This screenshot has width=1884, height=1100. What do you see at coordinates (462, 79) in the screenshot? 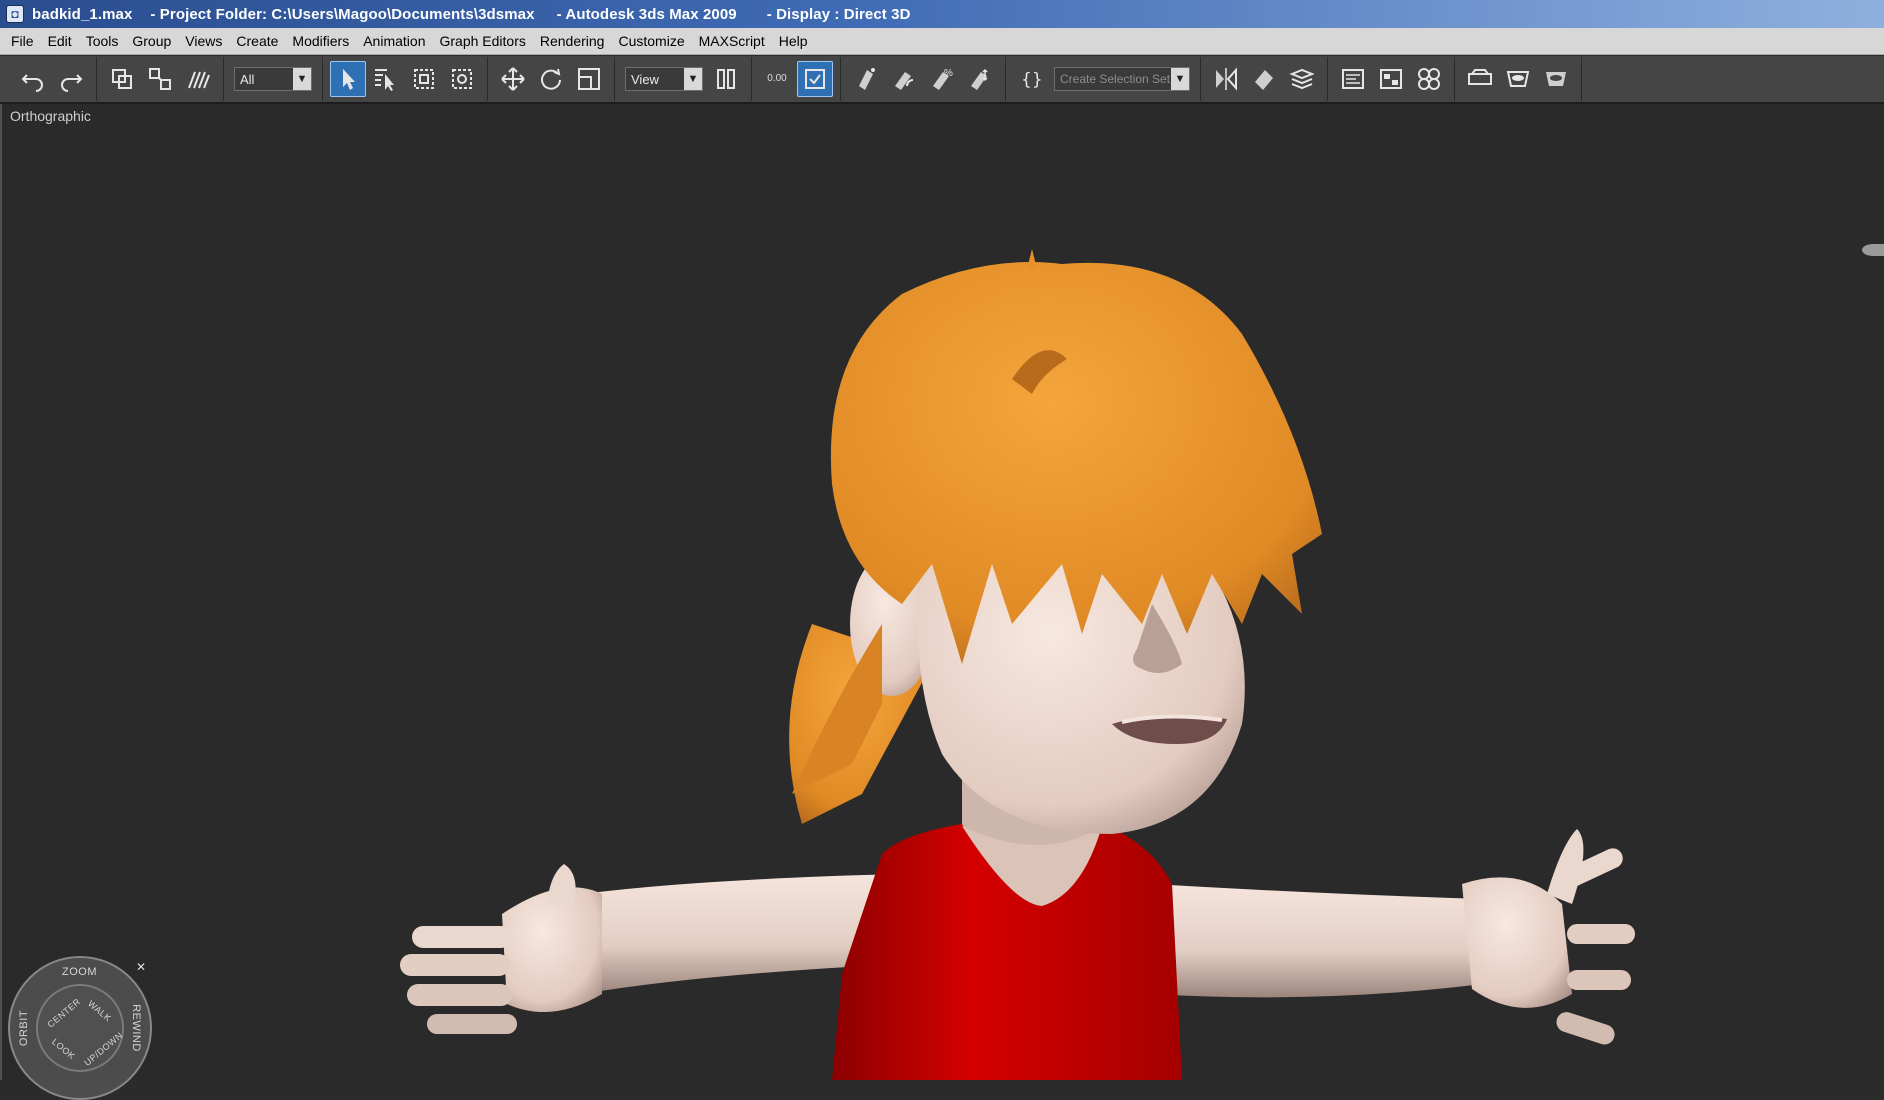
I see `window-crossing-icon` at bounding box center [462, 79].